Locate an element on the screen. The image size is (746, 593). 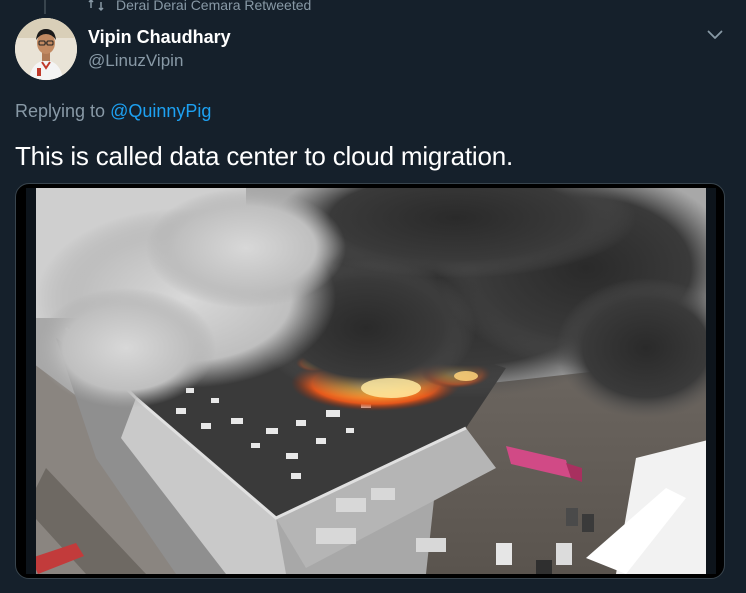
retweet-icon is located at coordinates (96, 6).